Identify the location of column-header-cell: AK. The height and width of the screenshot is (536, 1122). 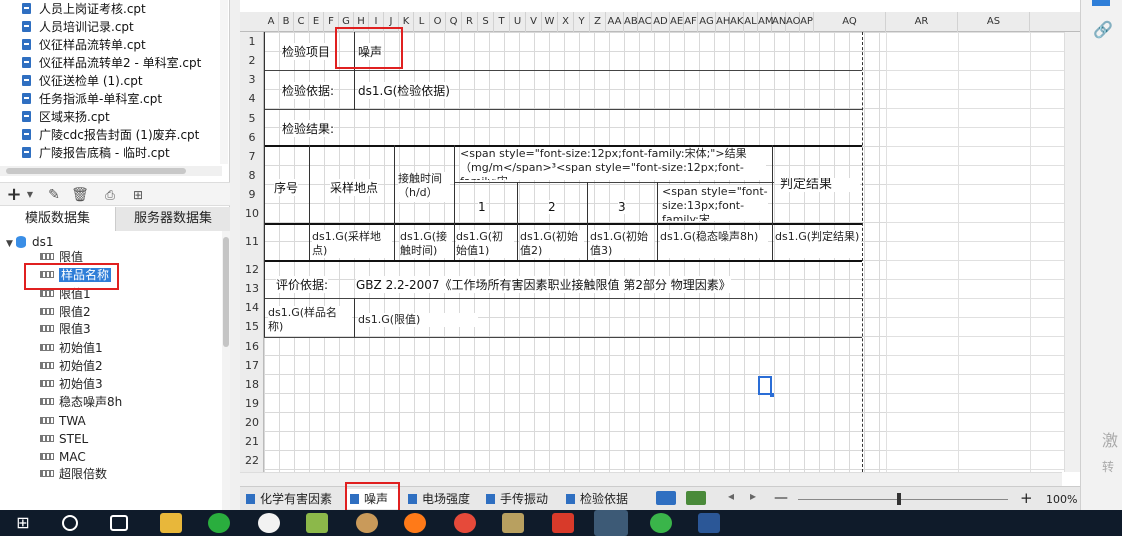
(737, 22).